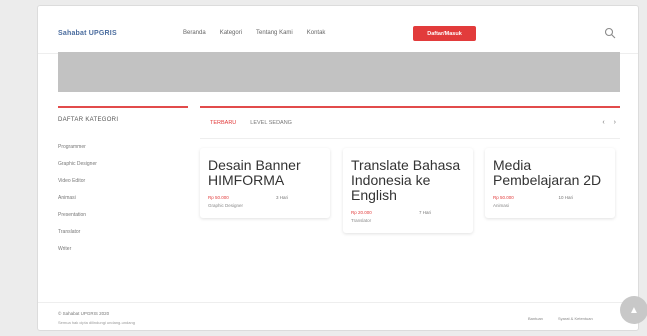 This screenshot has height=336, width=647. What do you see at coordinates (547, 172) in the screenshot?
I see `job-title: Media Pembelajaran 2D` at bounding box center [547, 172].